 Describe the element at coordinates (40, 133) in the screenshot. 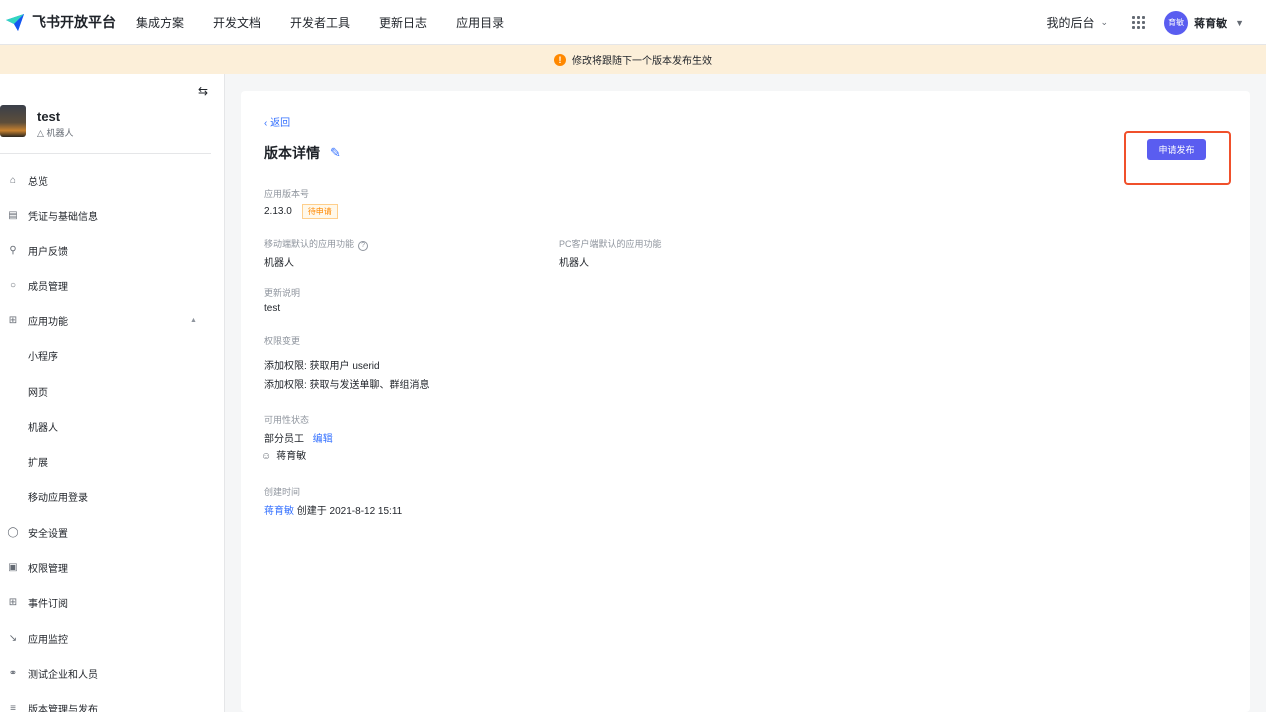

I see `bot-icon: △` at that location.